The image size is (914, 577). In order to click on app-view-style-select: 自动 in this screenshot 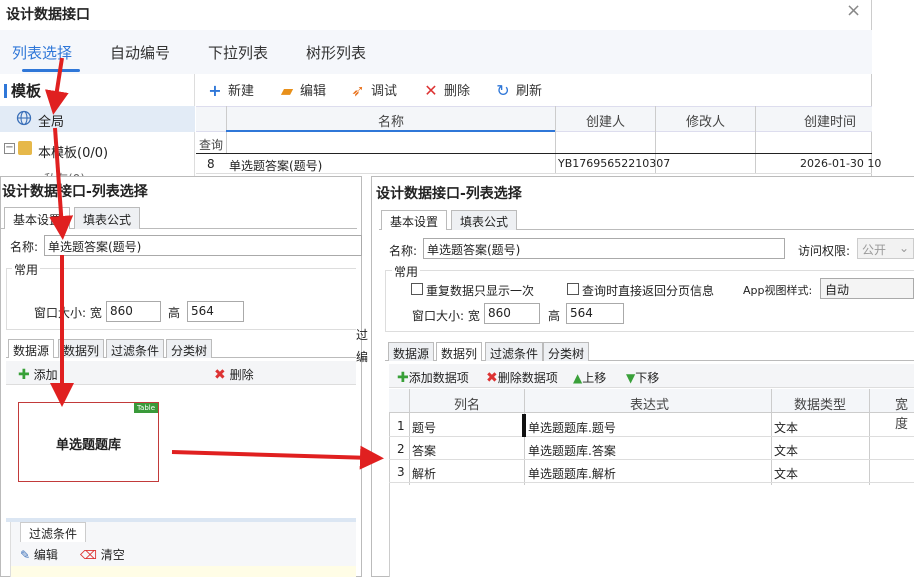, I will do `click(867, 288)`.